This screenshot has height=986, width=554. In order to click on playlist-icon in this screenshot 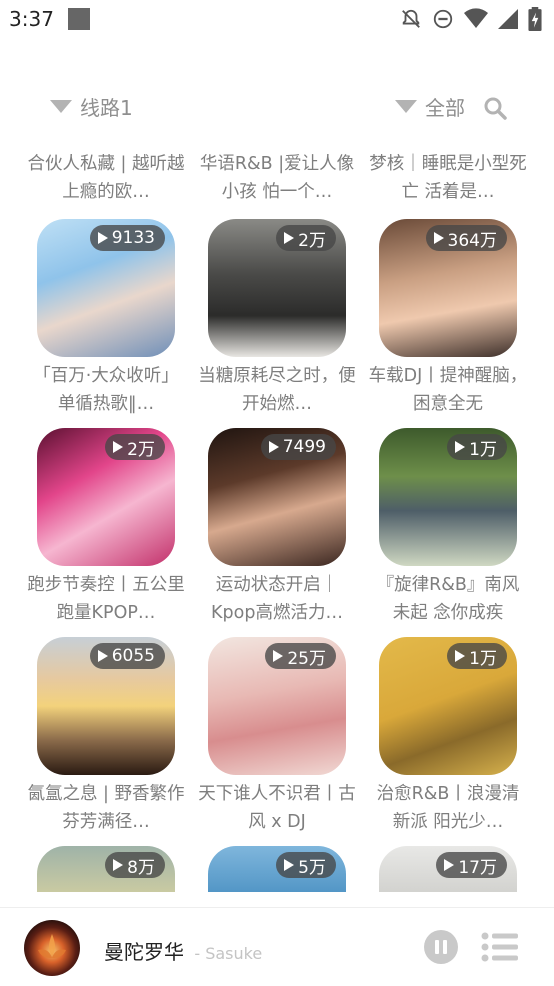, I will do `click(500, 947)`.